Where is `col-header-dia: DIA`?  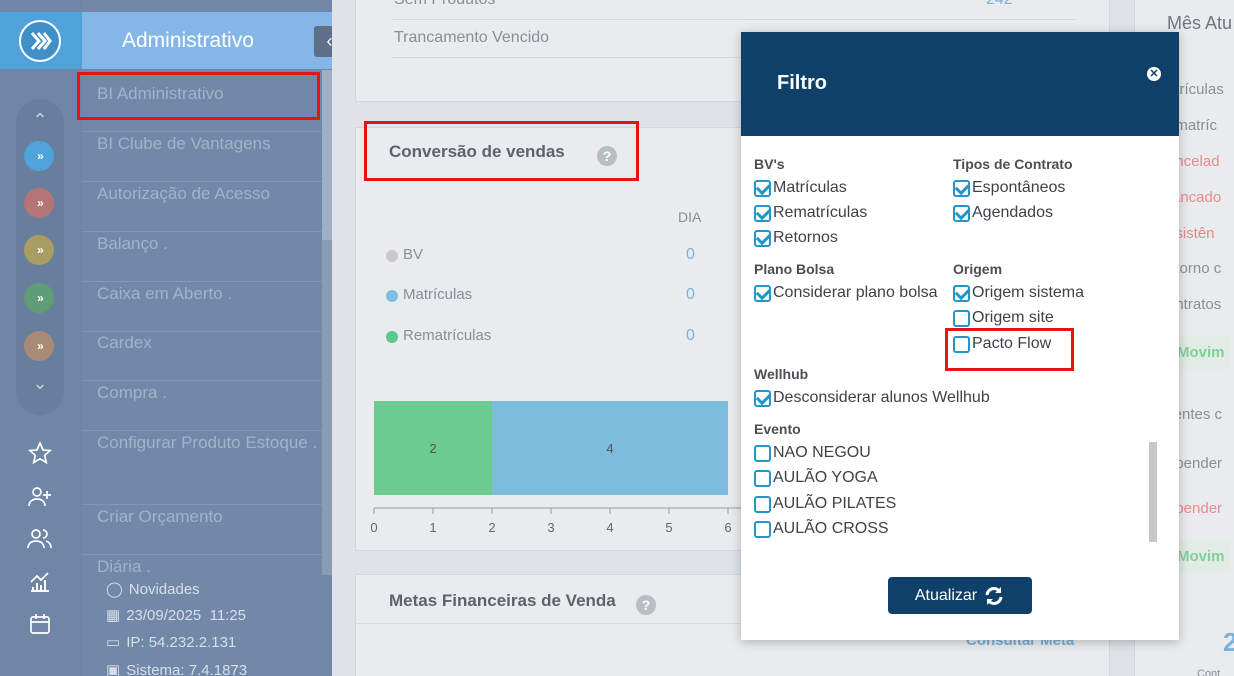 col-header-dia: DIA is located at coordinates (690, 217).